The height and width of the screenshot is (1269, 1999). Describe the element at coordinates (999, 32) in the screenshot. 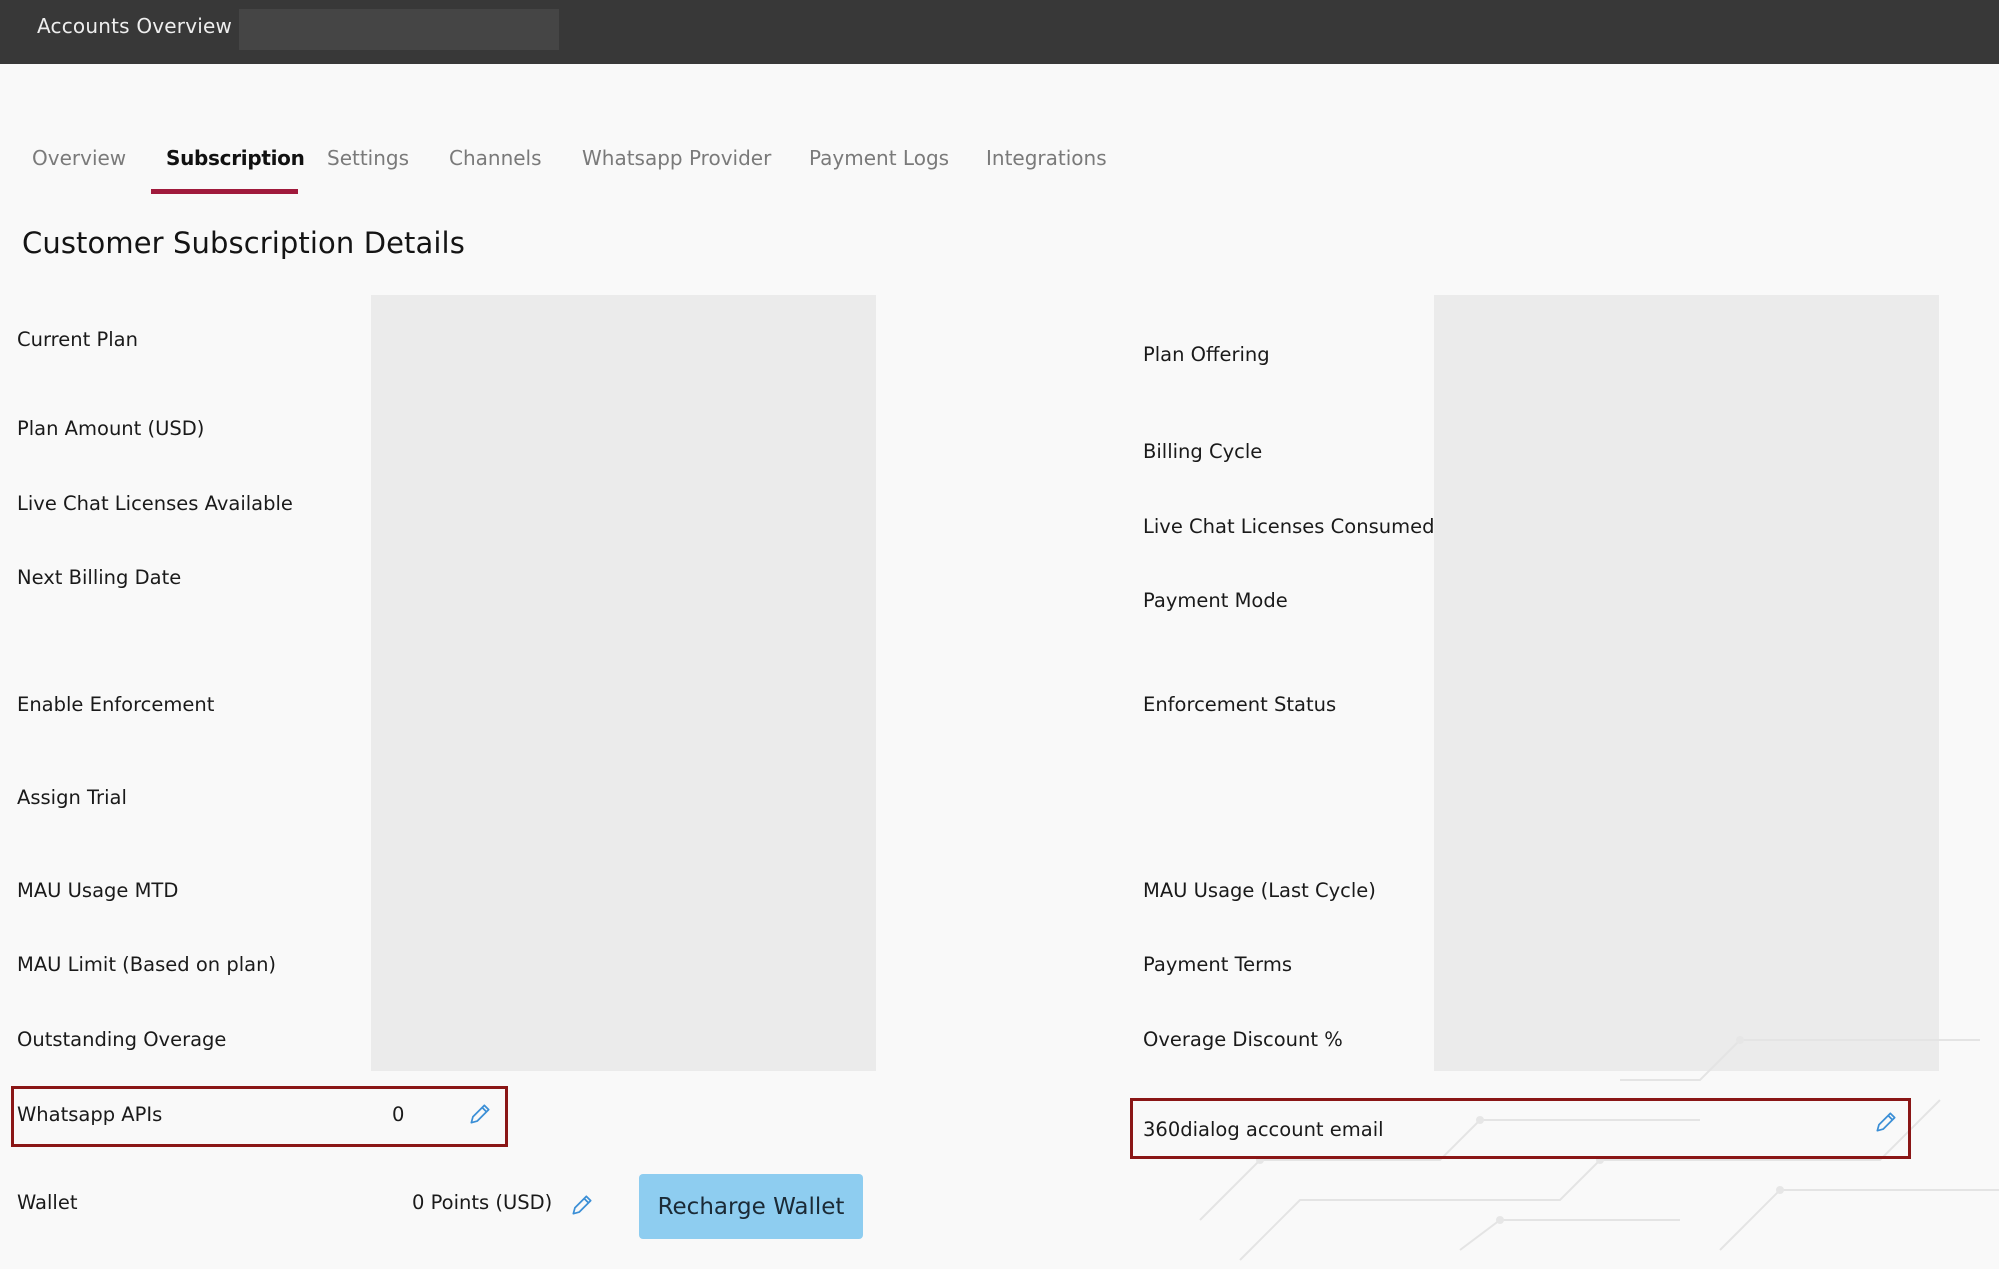

I see `top-bar: Accounts Overview /` at that location.